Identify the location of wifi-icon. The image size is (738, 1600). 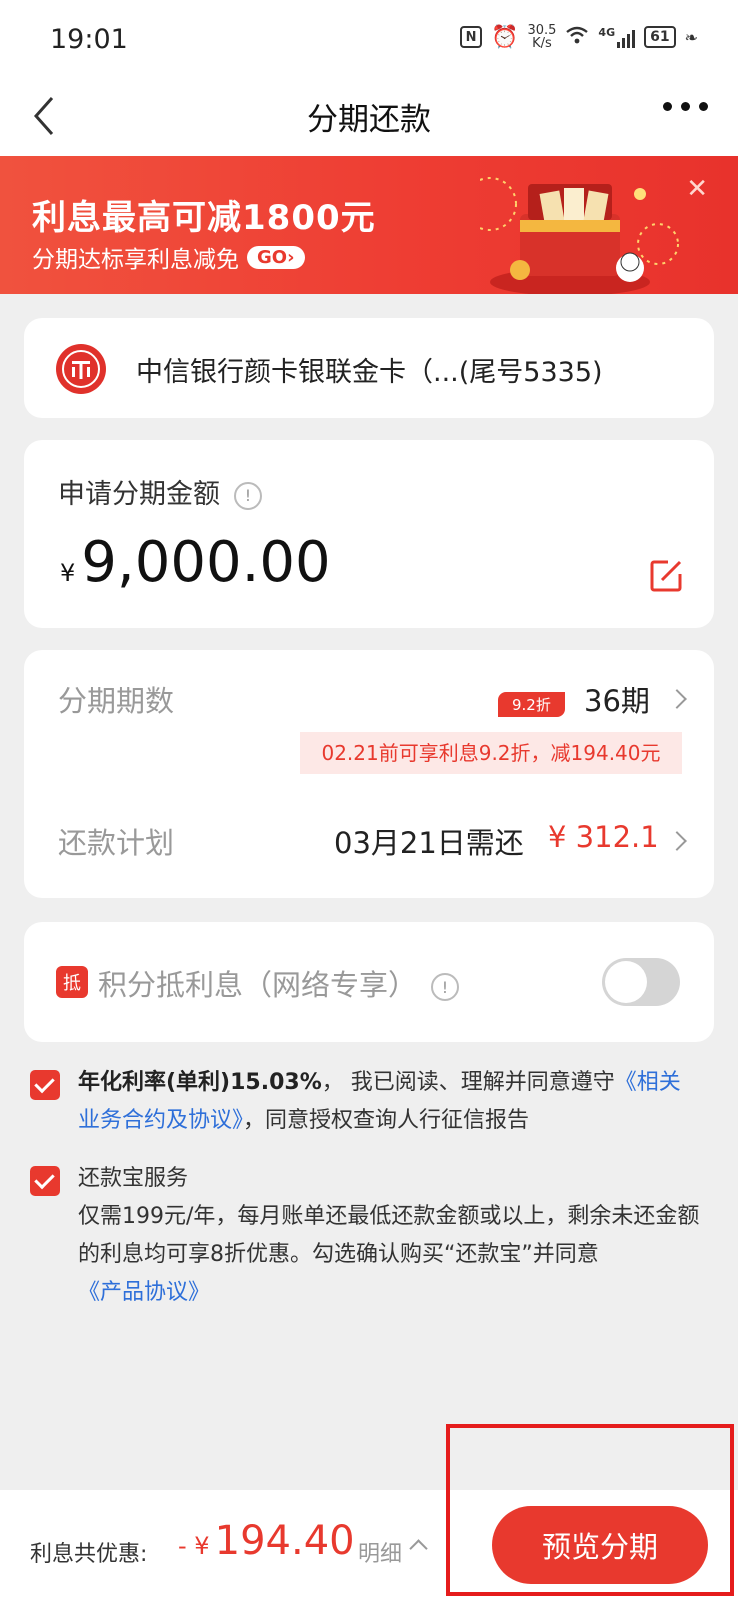
(577, 37).